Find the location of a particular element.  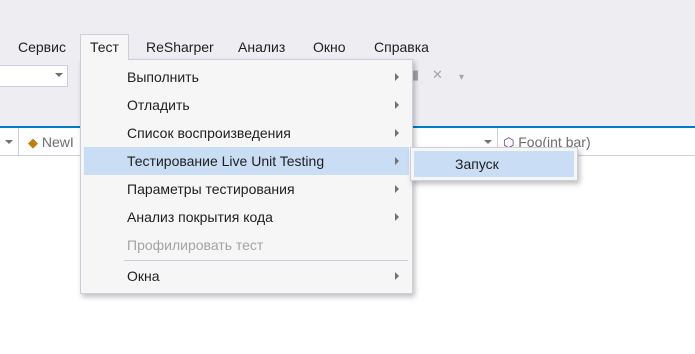

menu-item-debug: Отладить is located at coordinates (246, 105).